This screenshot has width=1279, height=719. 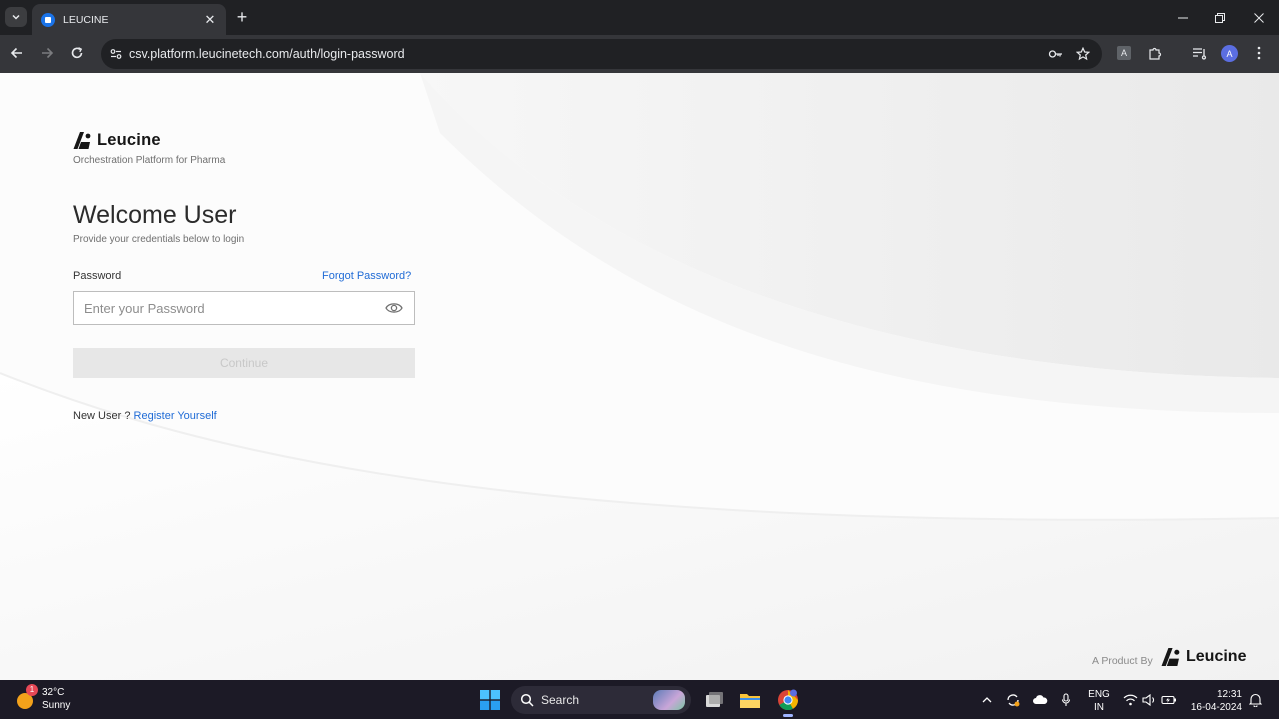 What do you see at coordinates (1122, 661) in the screenshot?
I see `footer-product-by: A Product By` at bounding box center [1122, 661].